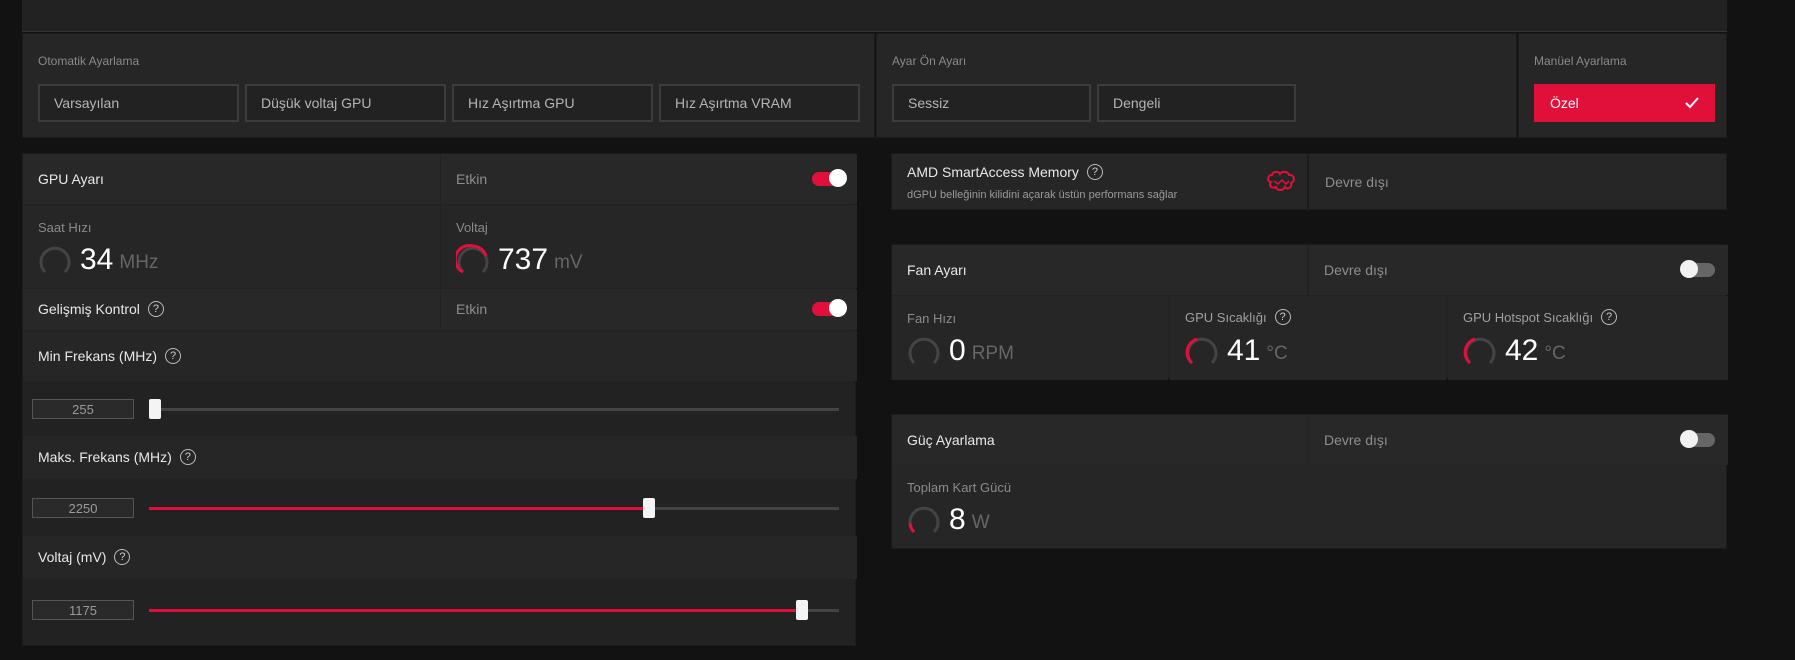 The image size is (1795, 660). Describe the element at coordinates (924, 520) in the screenshot. I see `power-gauge-icon` at that location.